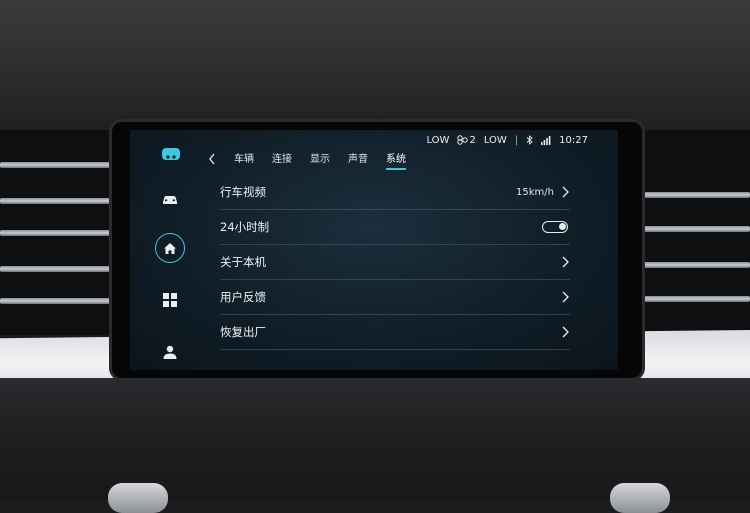 Image resolution: width=750 pixels, height=513 pixels. Describe the element at coordinates (640, 498) in the screenshot. I see `control-knob-right` at that location.